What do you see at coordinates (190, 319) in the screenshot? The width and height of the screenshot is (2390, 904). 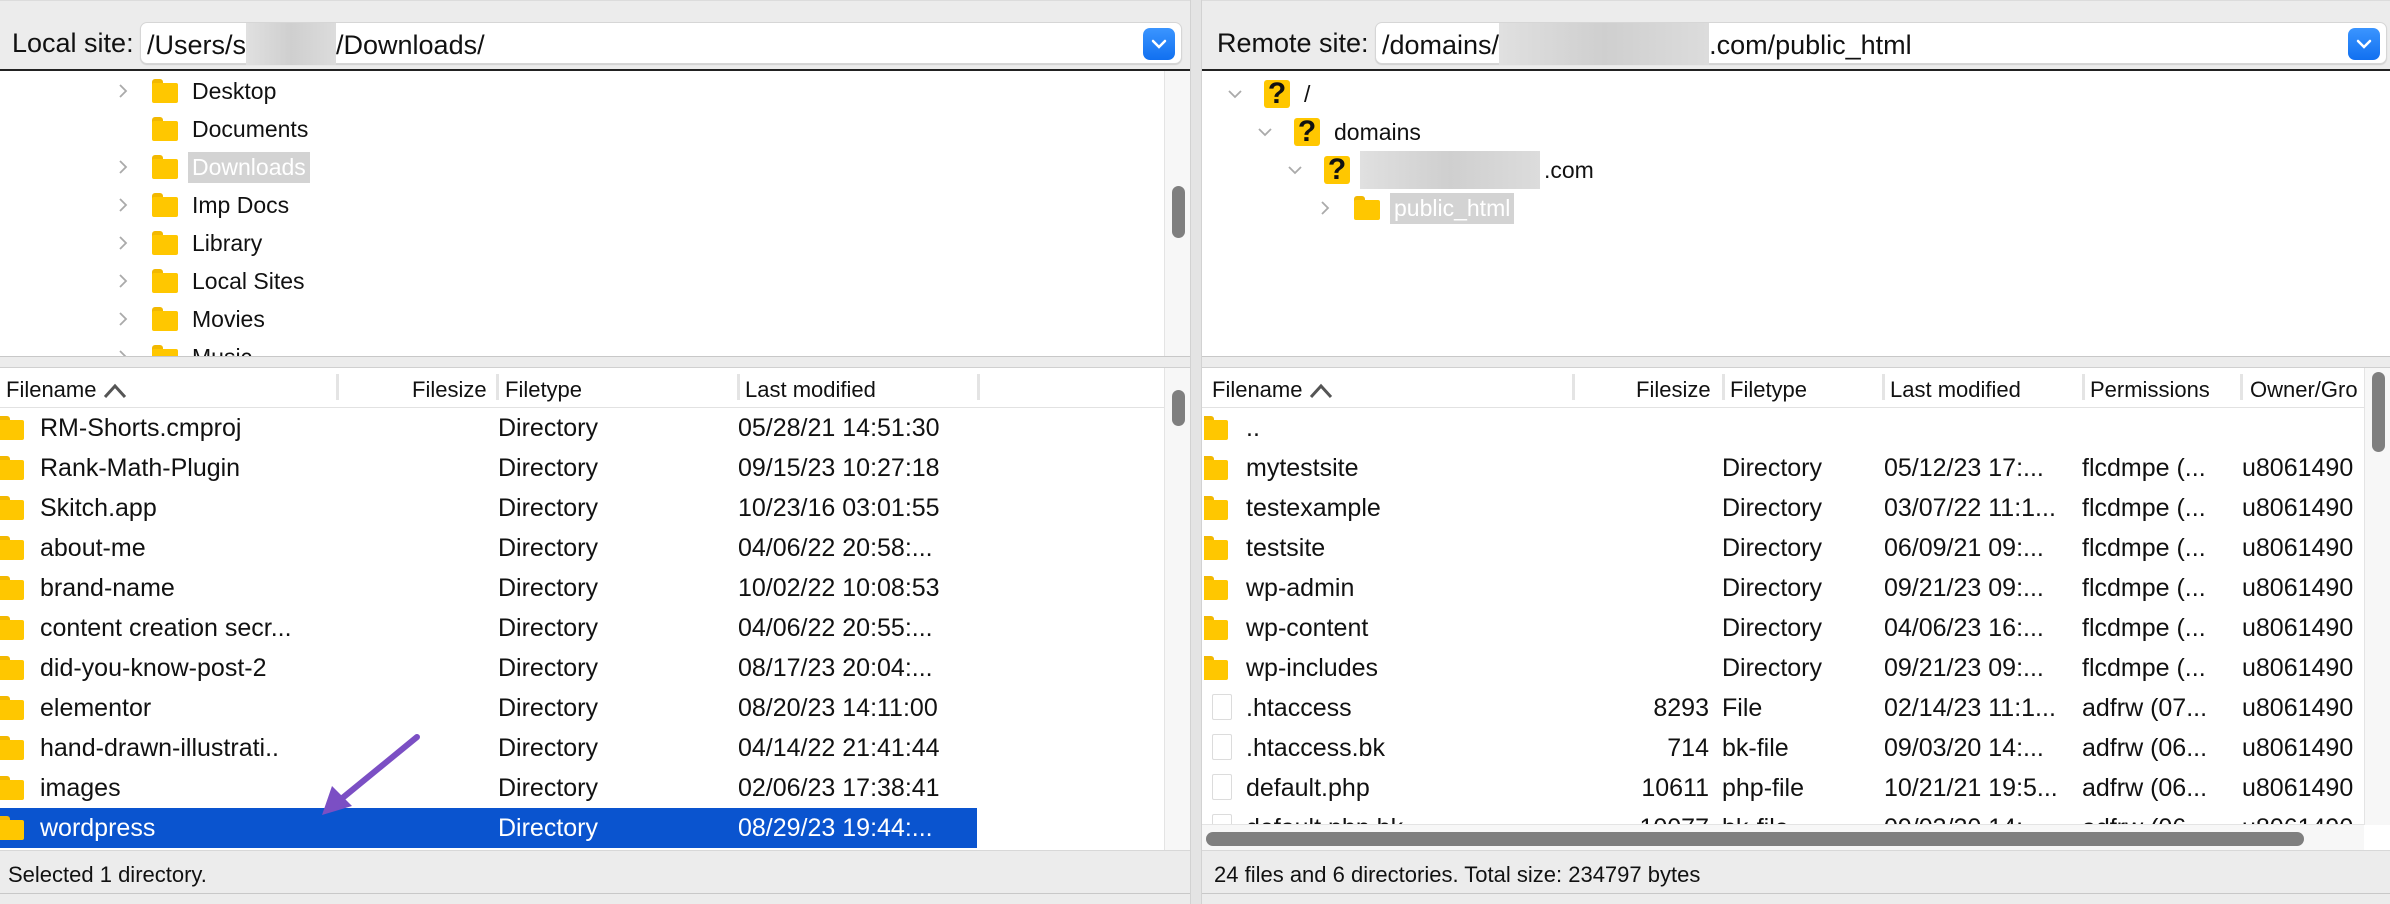 I see `tree-item: Movies` at bounding box center [190, 319].